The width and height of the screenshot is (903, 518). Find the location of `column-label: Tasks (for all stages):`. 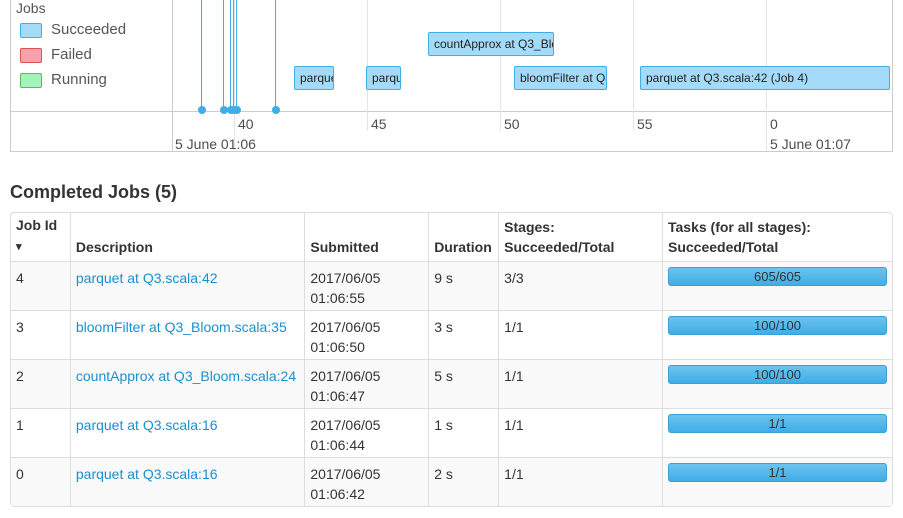

column-label: Tasks (for all stages): is located at coordinates (739, 227).